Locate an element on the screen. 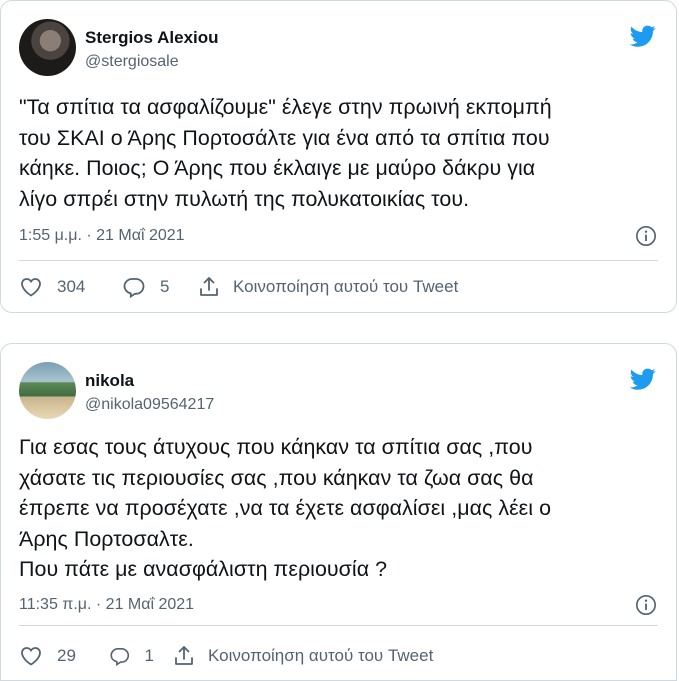 The height and width of the screenshot is (681, 679). author-name: nikola is located at coordinates (109, 381).